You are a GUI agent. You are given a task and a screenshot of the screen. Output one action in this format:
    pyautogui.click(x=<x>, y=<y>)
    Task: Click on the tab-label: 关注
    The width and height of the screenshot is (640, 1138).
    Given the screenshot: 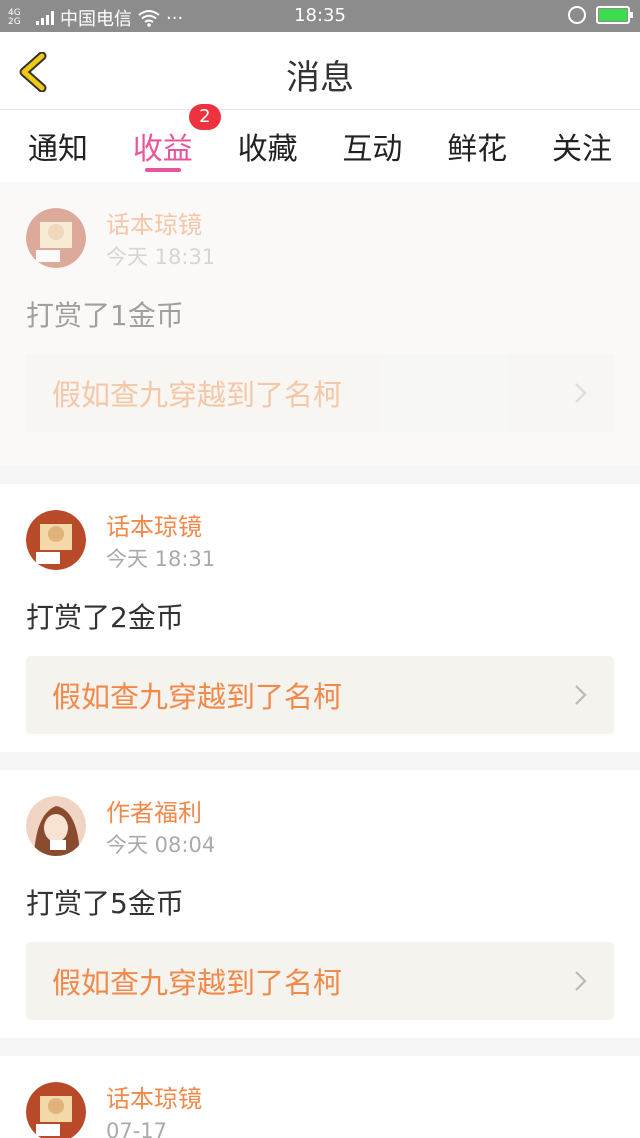 What is the action you would take?
    pyautogui.click(x=581, y=149)
    